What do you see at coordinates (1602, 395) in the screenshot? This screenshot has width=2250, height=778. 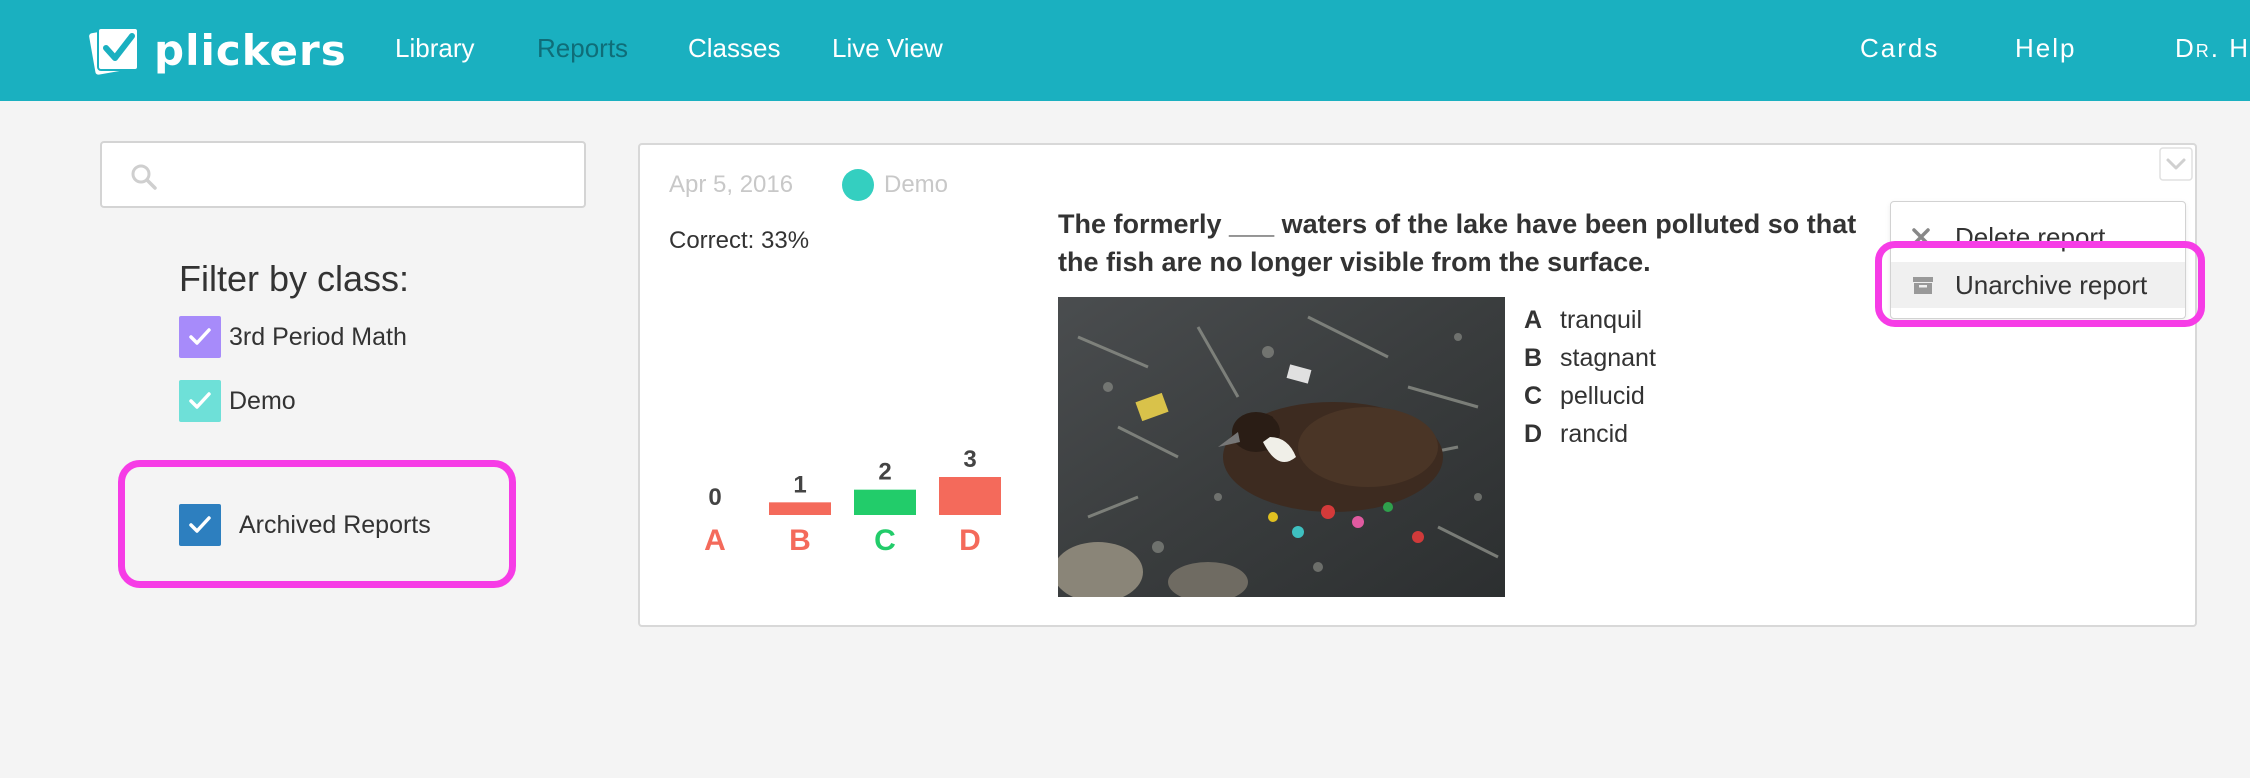 I see `answer-text: pellucid` at bounding box center [1602, 395].